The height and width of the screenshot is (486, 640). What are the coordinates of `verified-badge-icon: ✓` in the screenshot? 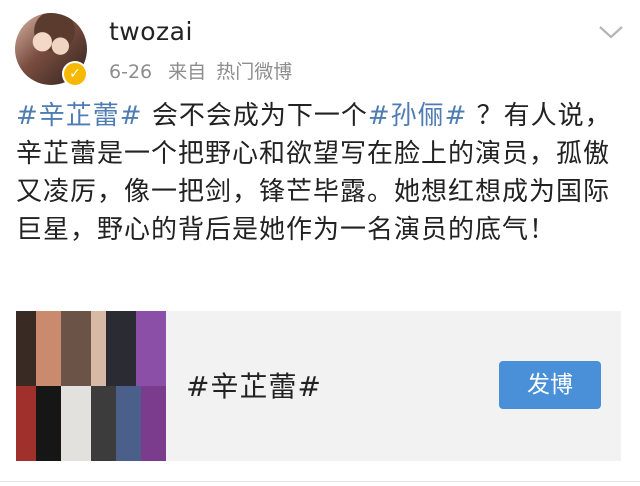 It's located at (75, 74).